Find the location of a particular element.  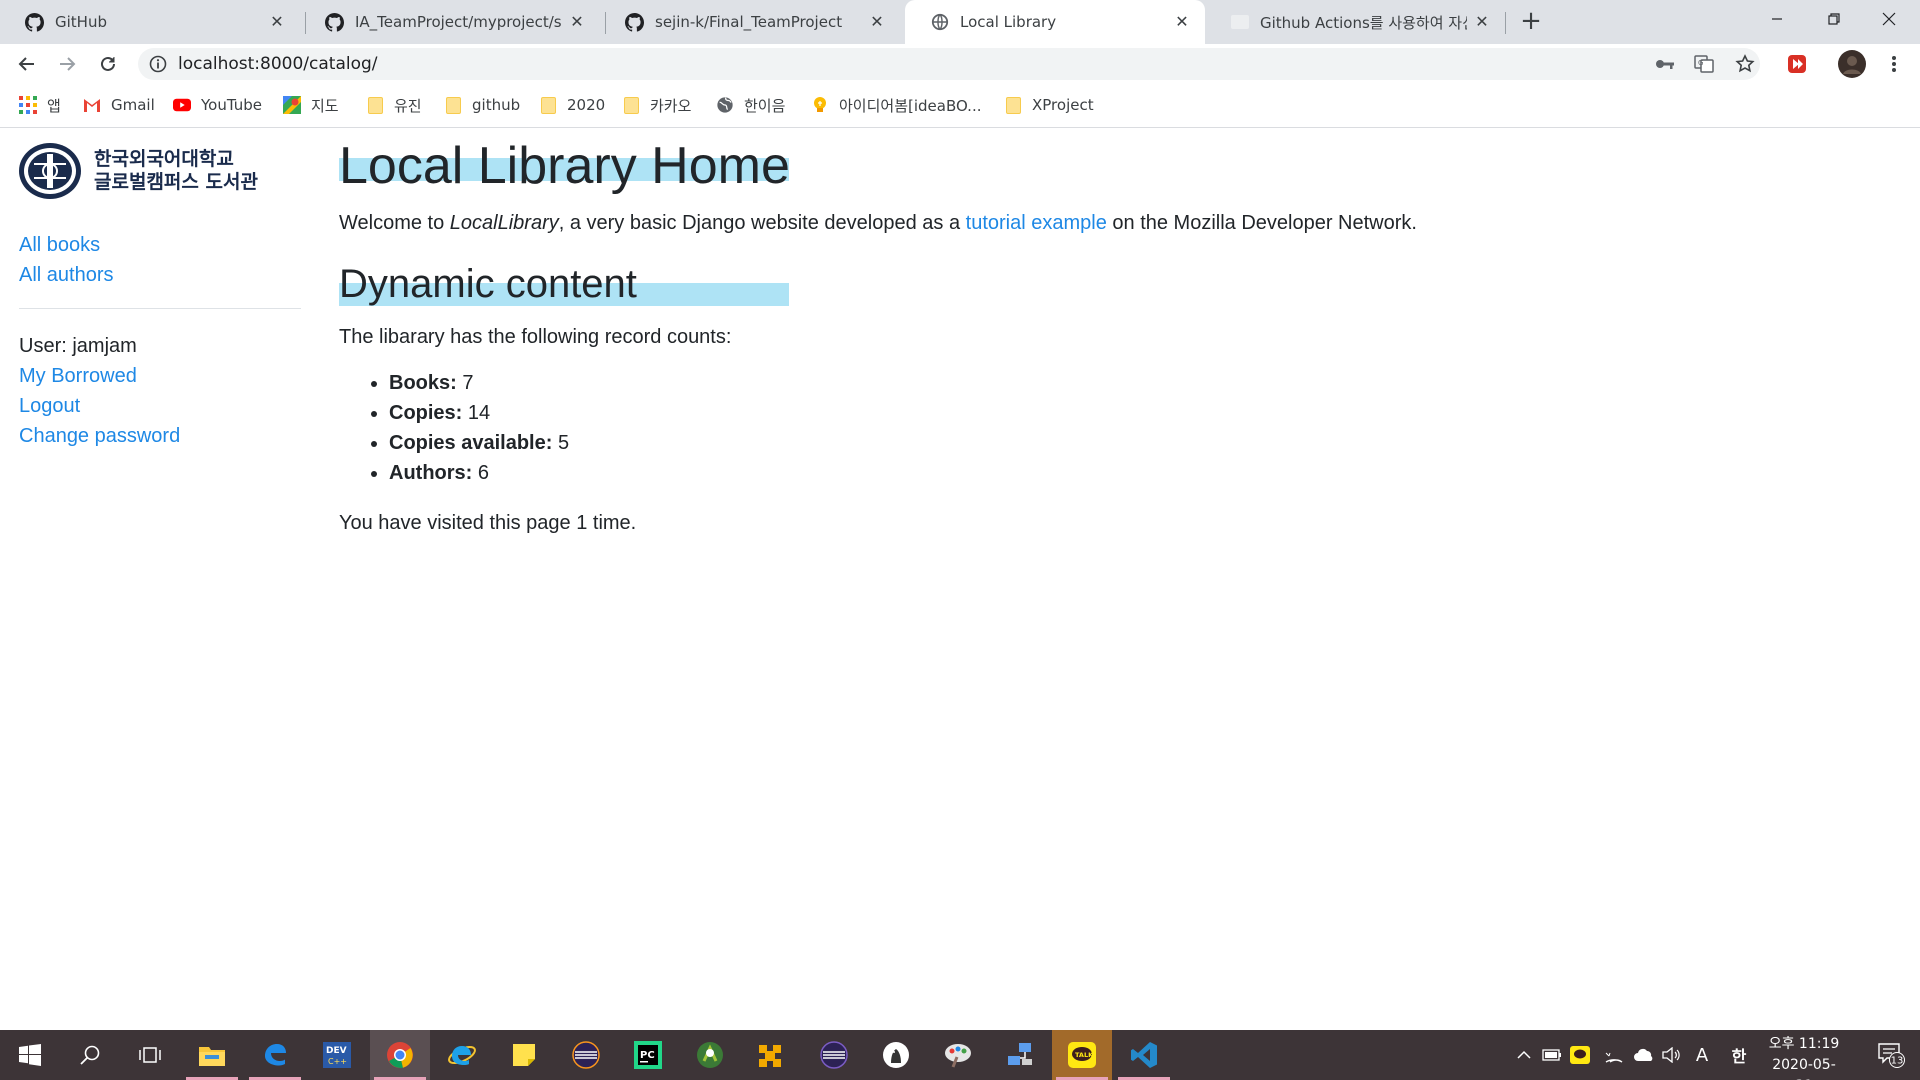

restore-button is located at coordinates (1834, 19).